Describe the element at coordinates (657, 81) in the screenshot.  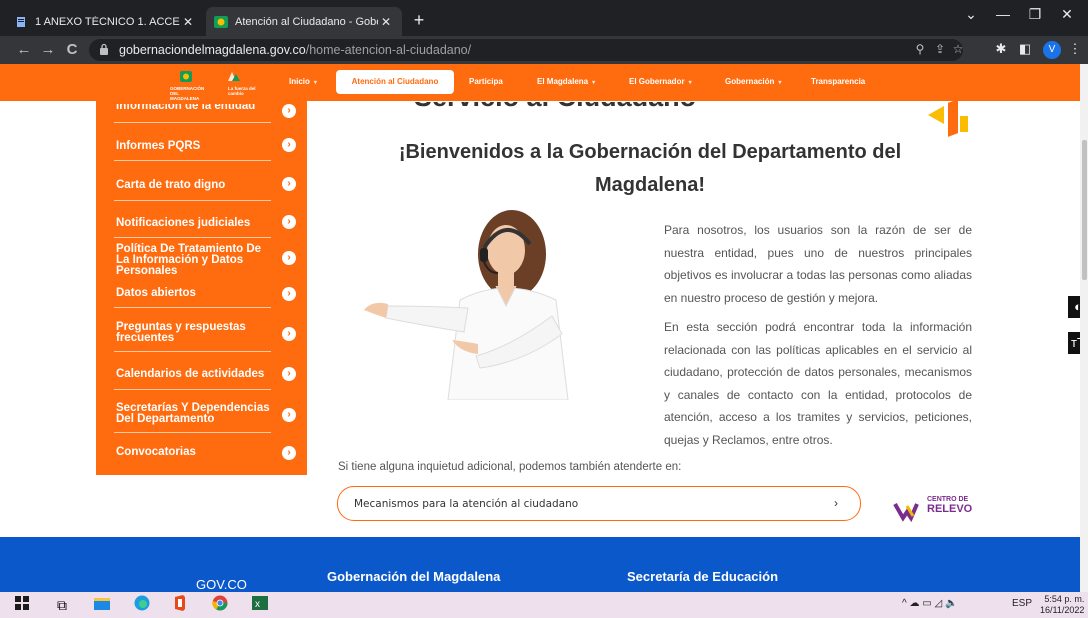
I see `menu-label: El Gobernador` at that location.